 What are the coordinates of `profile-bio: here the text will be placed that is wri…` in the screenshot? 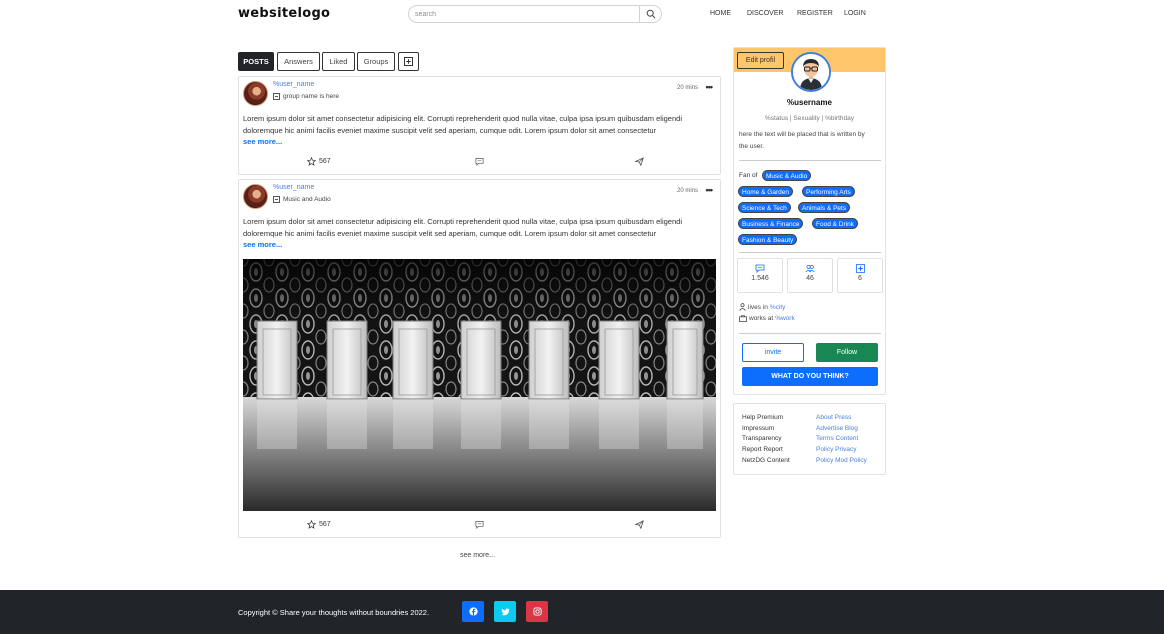 It's located at (802, 140).